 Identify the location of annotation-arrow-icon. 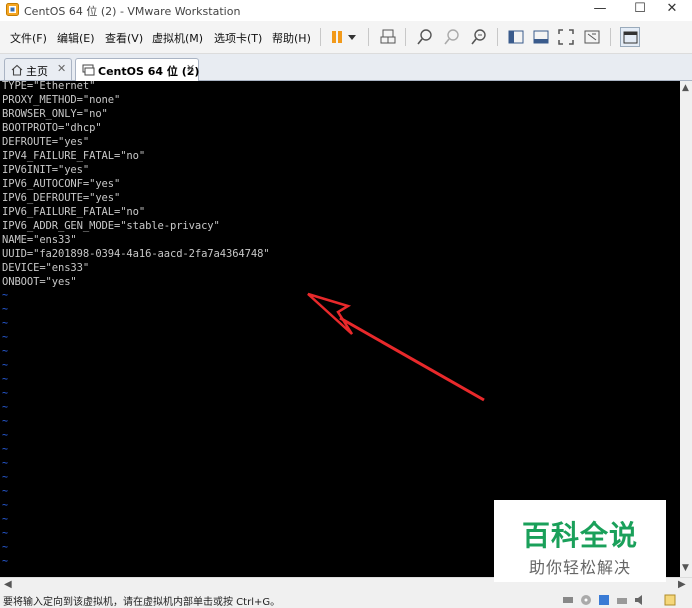
(396, 347).